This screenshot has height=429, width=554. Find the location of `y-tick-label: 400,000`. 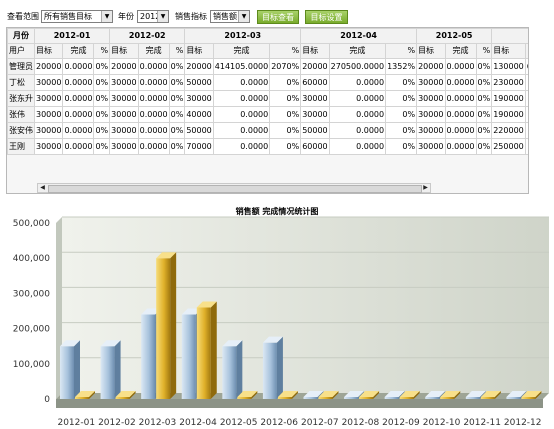

y-tick-label: 400,000 is located at coordinates (31, 259).